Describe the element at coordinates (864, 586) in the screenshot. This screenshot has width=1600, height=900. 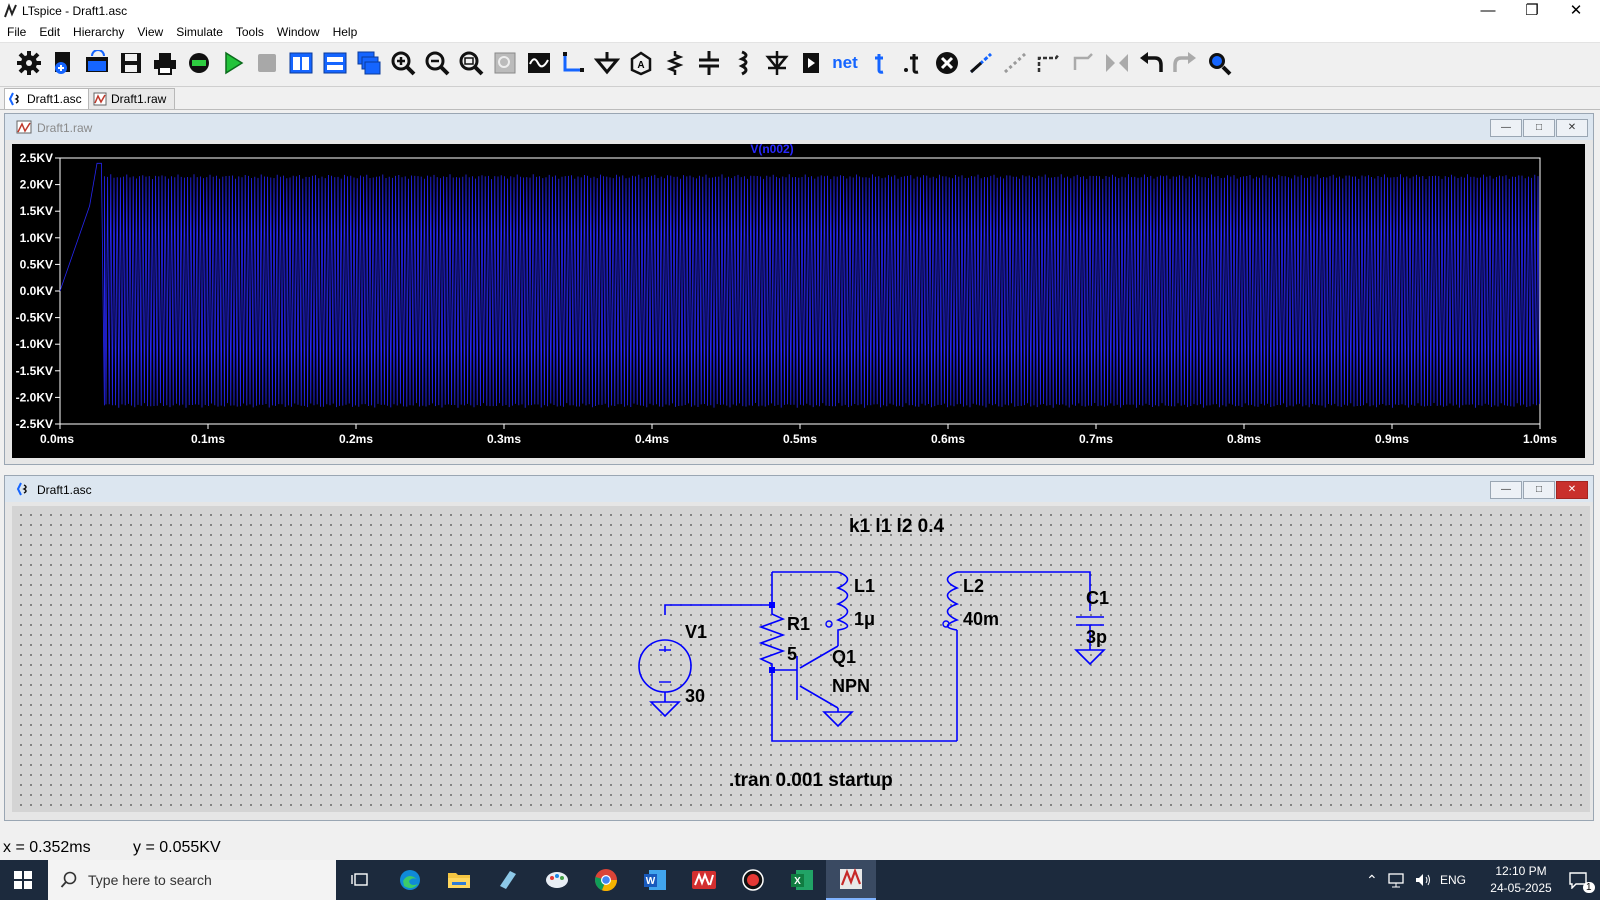
I see `l1-name: L1` at that location.